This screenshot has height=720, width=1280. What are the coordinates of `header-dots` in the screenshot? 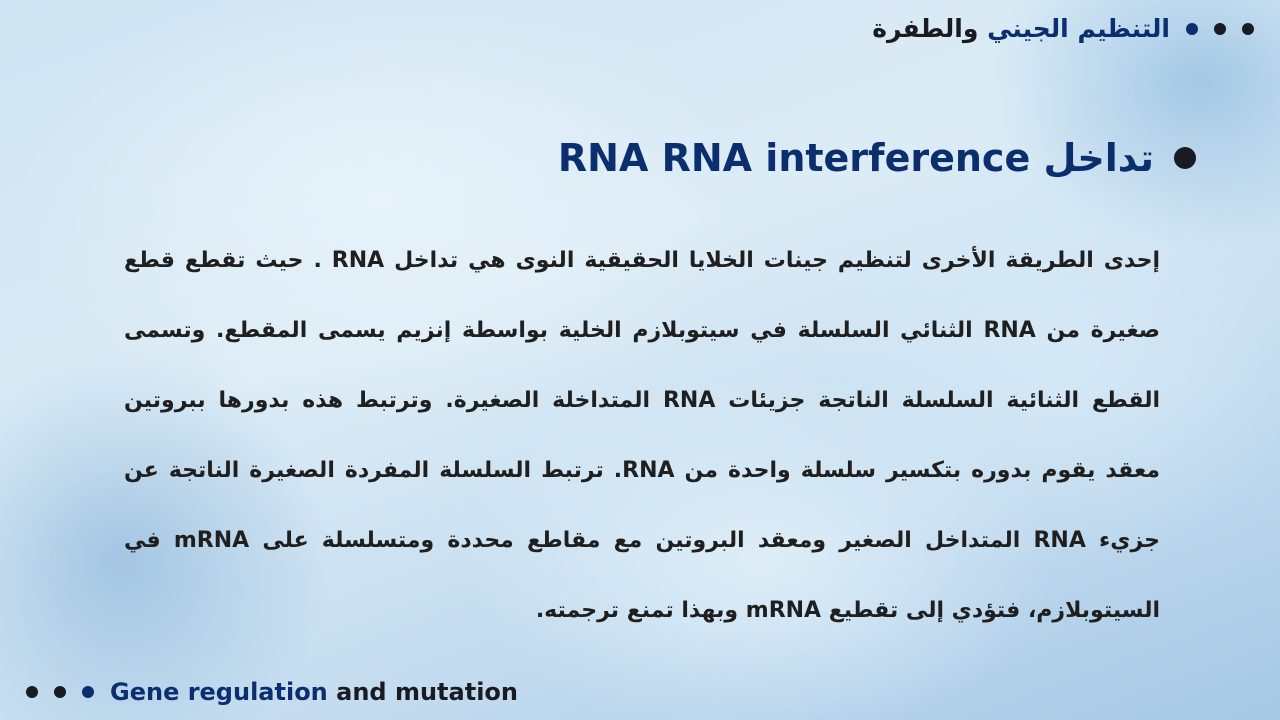 It's located at (1220, 28).